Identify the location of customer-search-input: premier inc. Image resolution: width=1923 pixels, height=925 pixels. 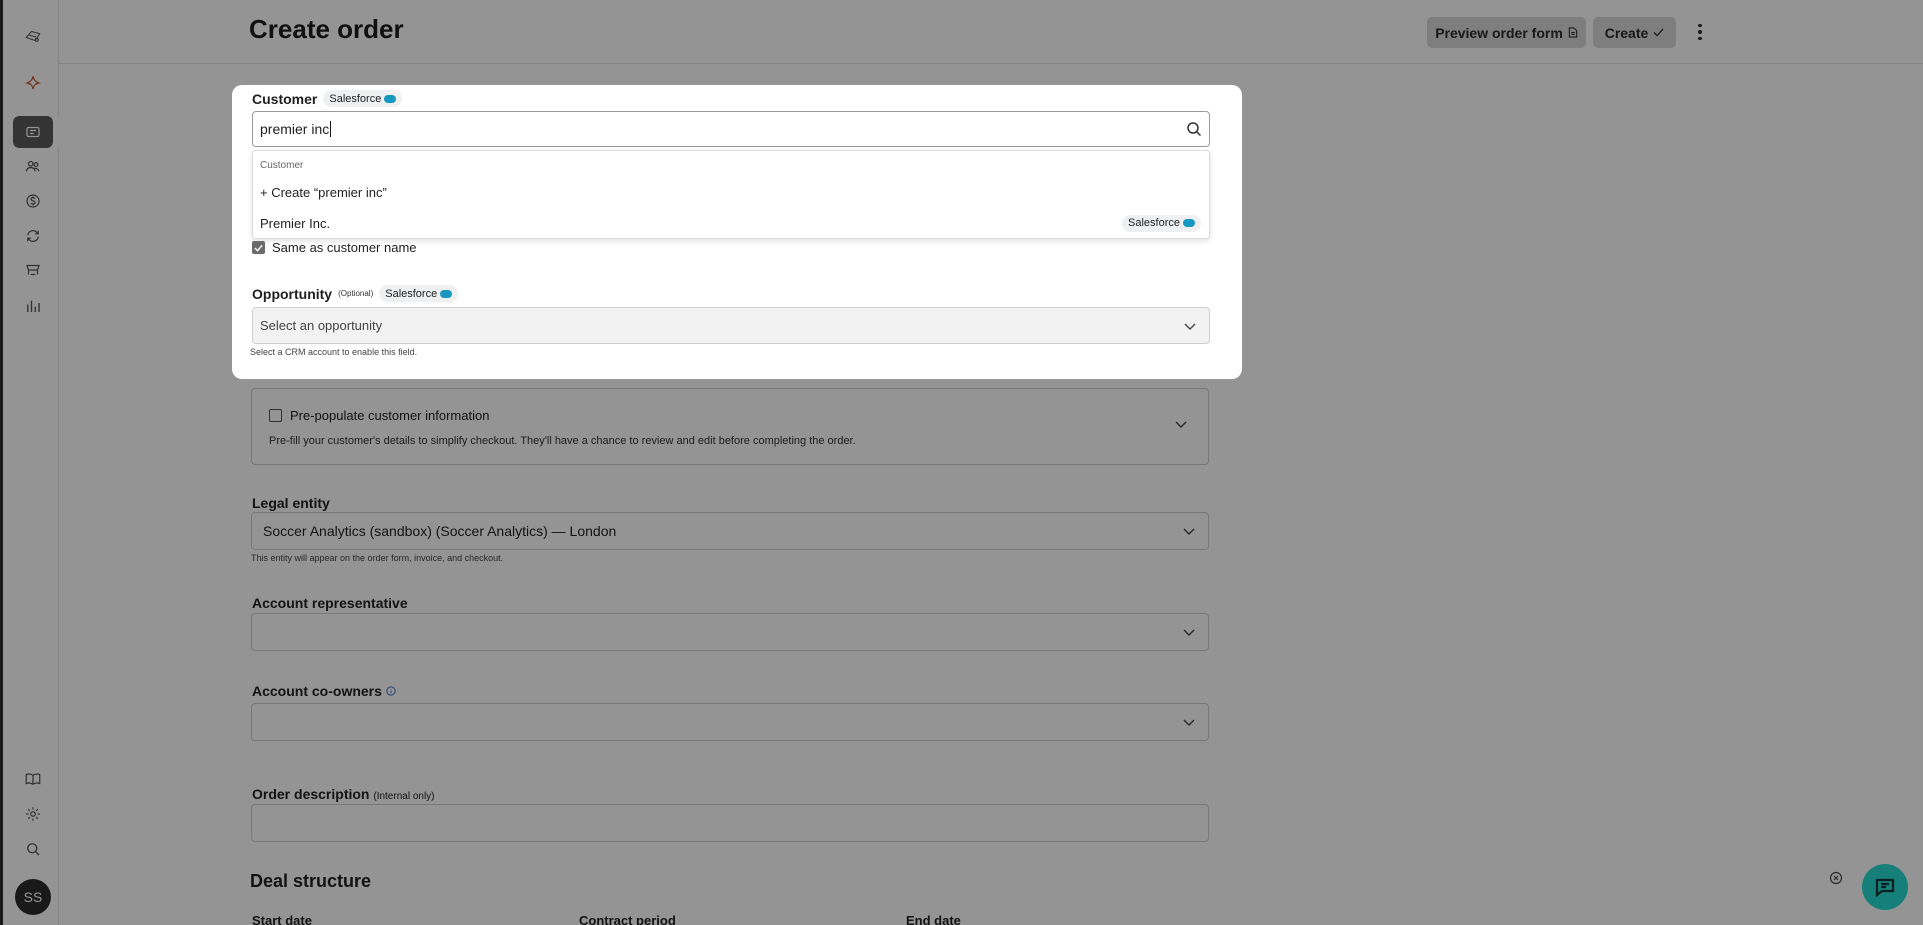
(731, 129).